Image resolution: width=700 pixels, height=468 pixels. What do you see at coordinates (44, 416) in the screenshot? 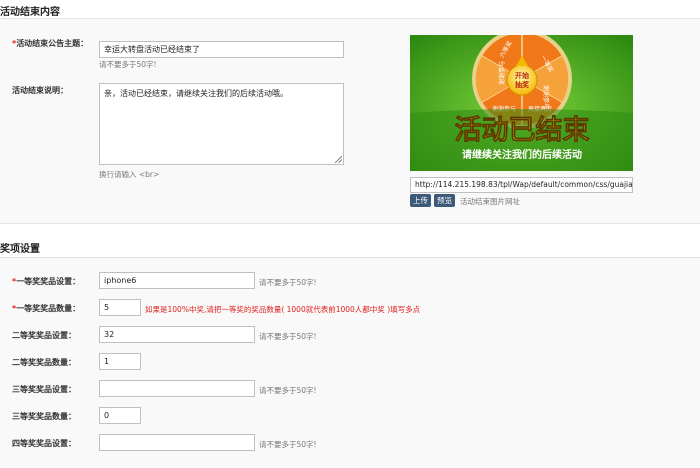
I see `prize-row-label: 三等奖奖品数量：` at bounding box center [44, 416].